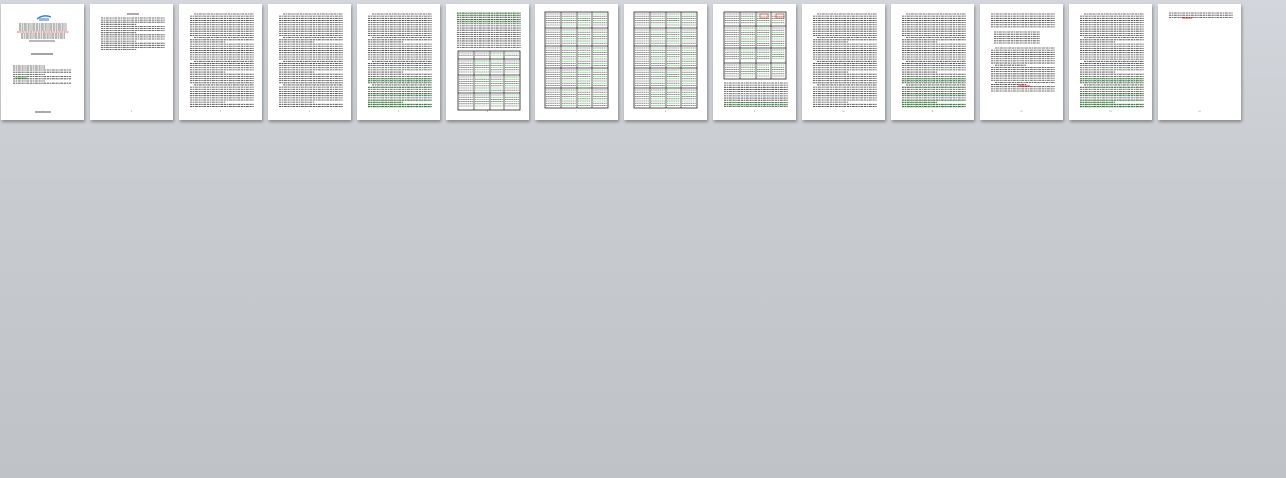  I want to click on page-thumbnail: 11, so click(932, 62).